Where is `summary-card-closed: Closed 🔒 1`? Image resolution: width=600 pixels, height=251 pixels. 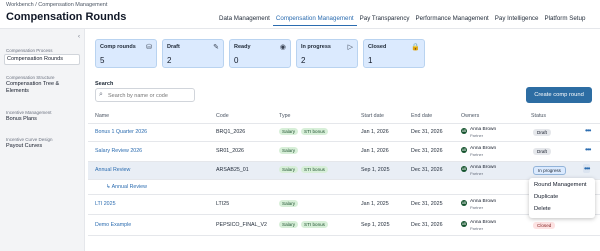 summary-card-closed: Closed 🔒 1 is located at coordinates (394, 53).